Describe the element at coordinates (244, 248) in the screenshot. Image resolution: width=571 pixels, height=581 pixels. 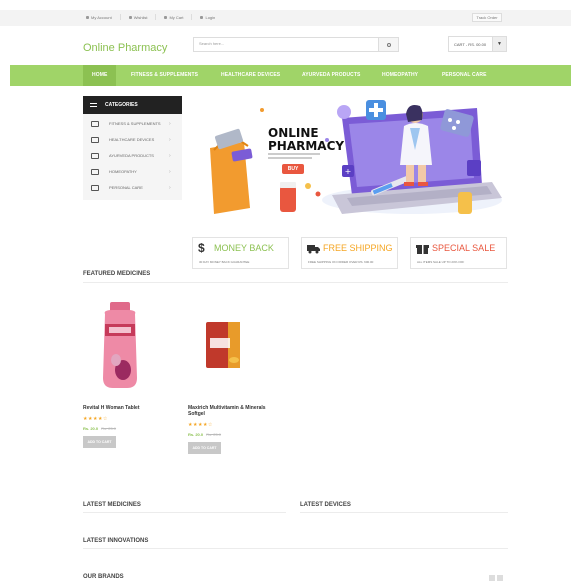
I see `feature-title: MONEY BACK` at that location.